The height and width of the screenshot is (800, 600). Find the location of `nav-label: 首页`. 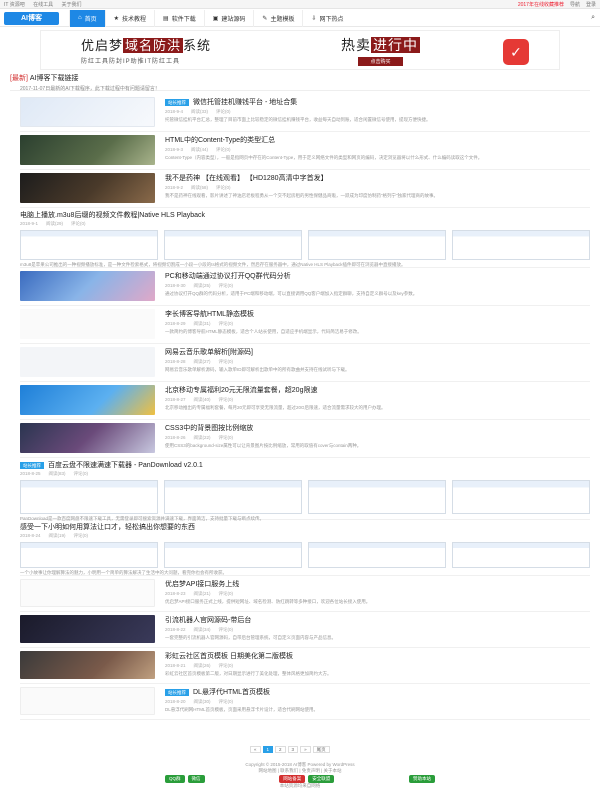

nav-label: 首页 is located at coordinates (90, 19).